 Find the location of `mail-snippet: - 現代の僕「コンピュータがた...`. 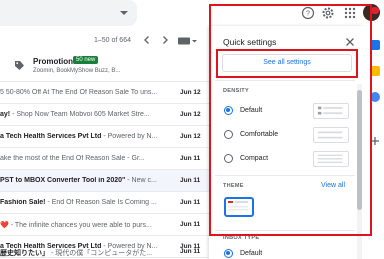

mail-snippet: - 現代の僕「コンピュータがた... is located at coordinates (101, 253).